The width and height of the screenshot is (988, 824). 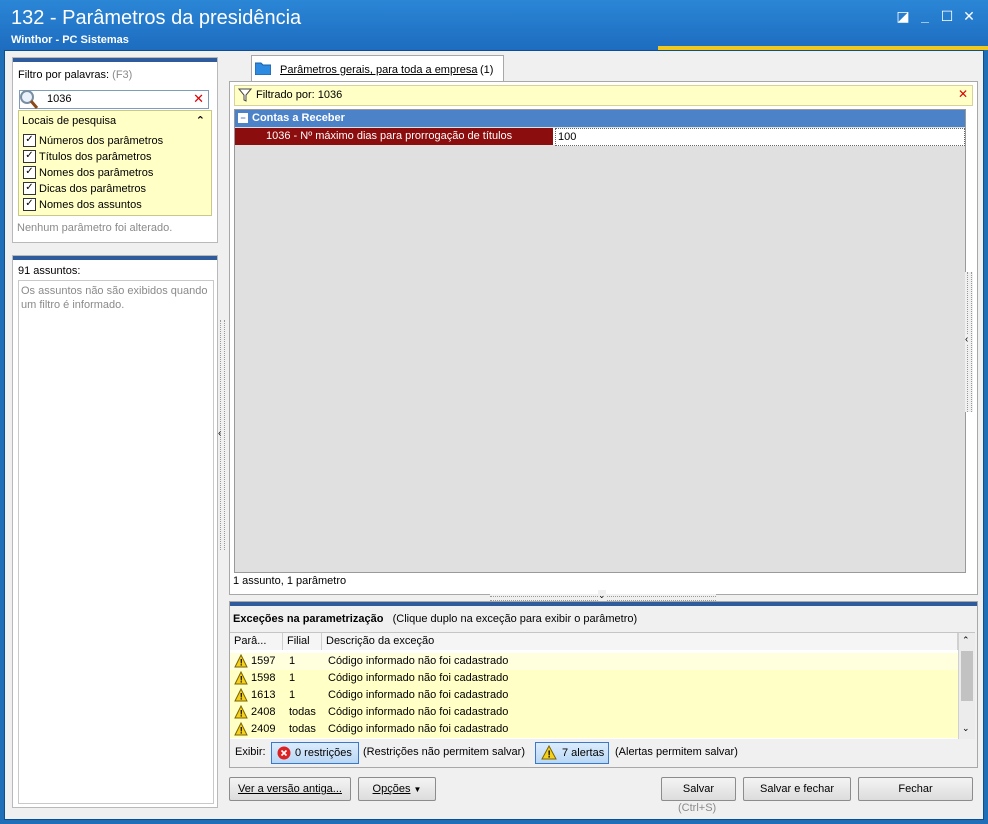 I want to click on vertical-splitter: ‹, so click(x=222, y=435).